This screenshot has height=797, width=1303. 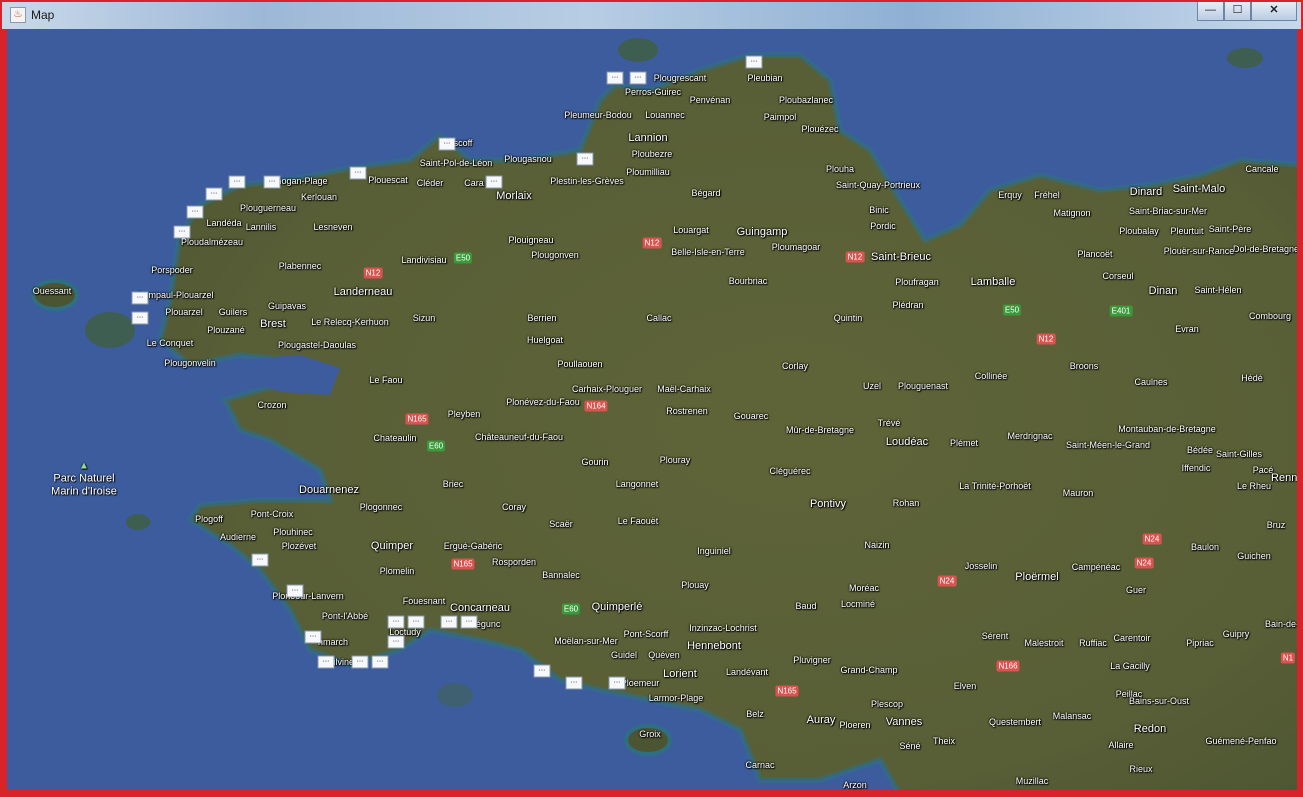 I want to click on place-label: Rosporden, so click(x=514, y=562).